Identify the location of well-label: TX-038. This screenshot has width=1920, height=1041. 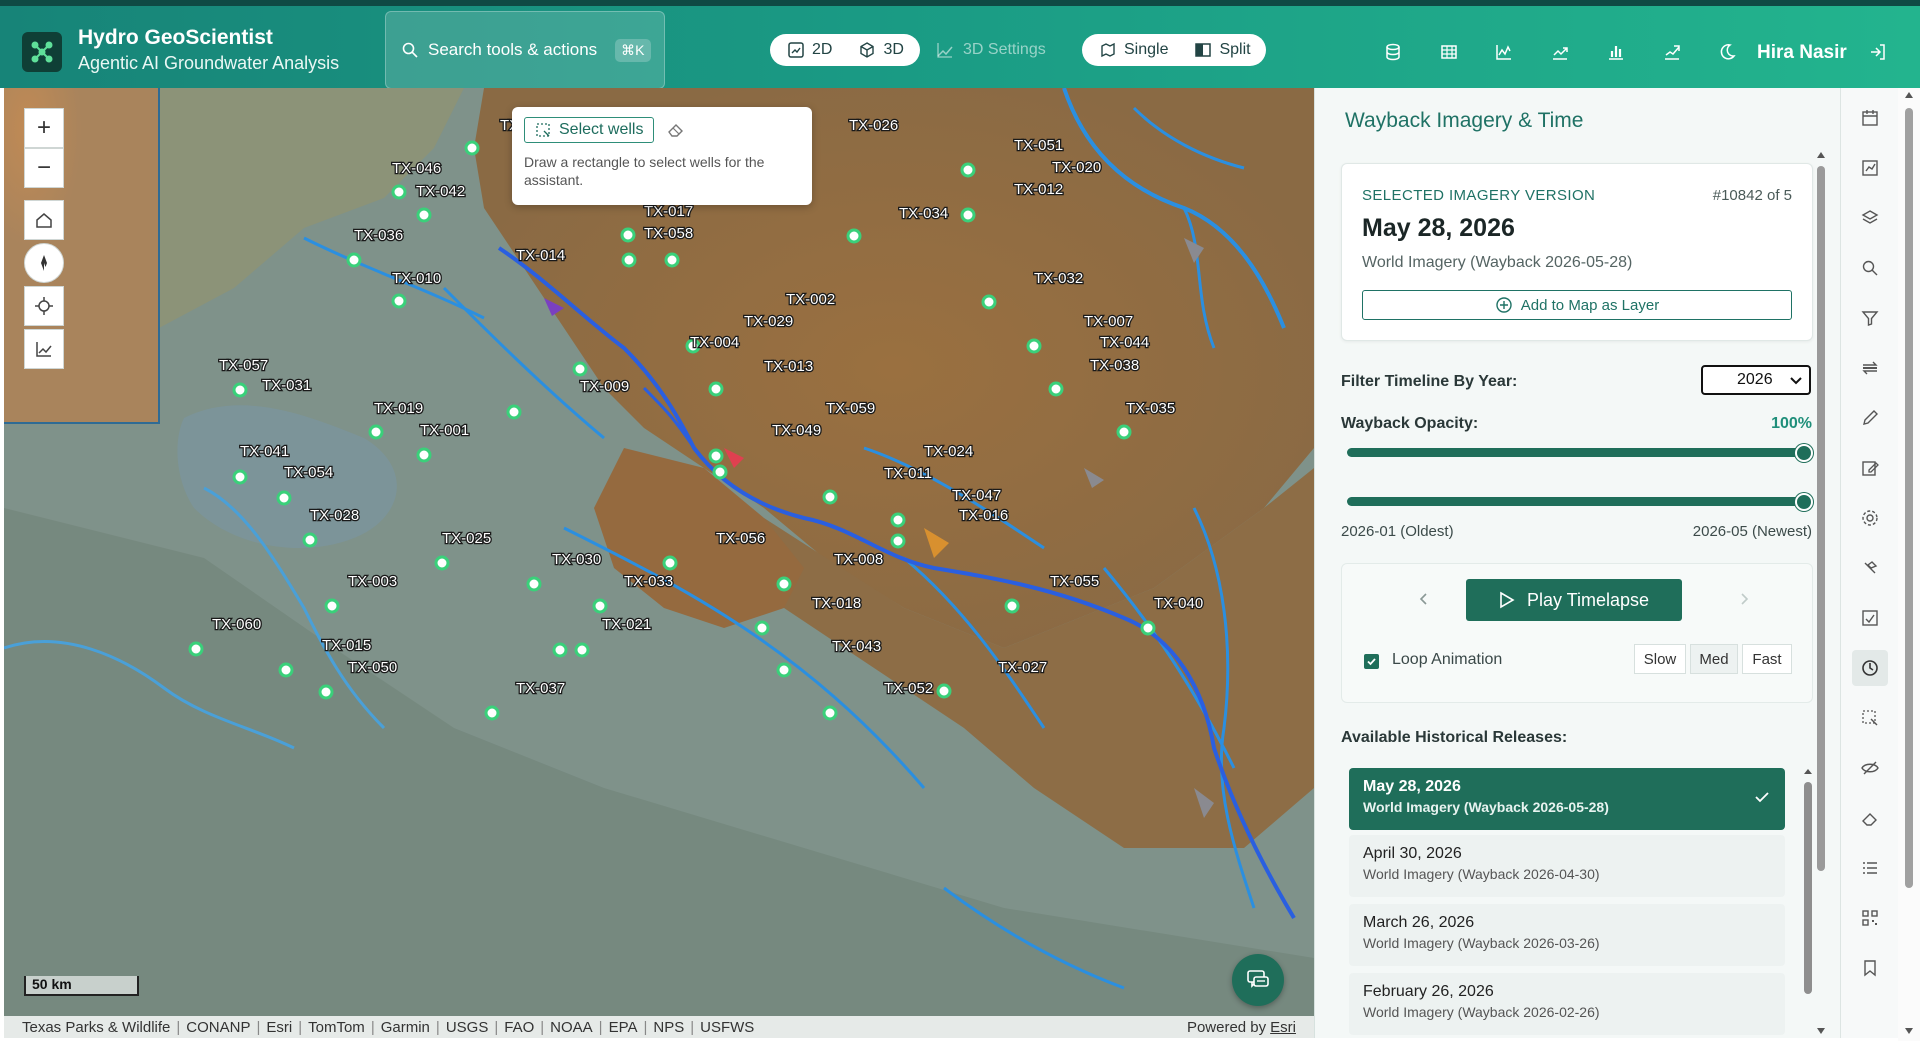
(1115, 366).